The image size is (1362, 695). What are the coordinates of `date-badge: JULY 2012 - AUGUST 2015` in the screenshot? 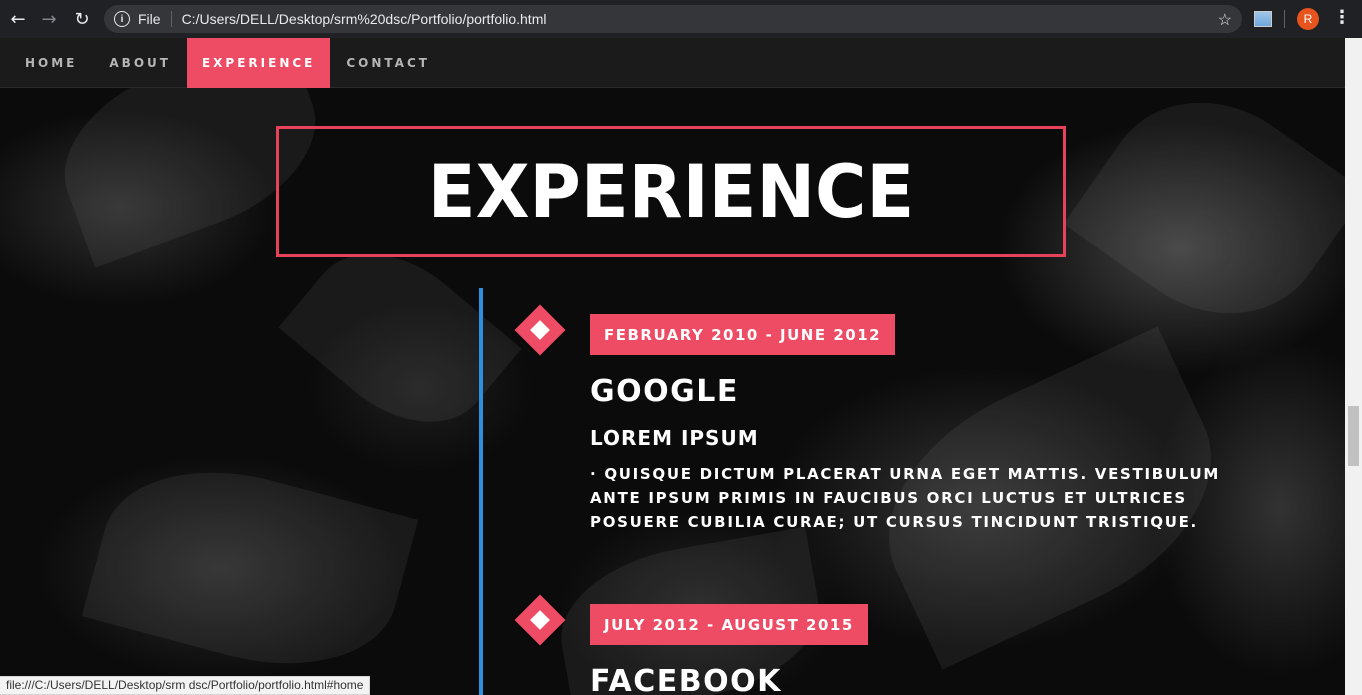 It's located at (729, 624).